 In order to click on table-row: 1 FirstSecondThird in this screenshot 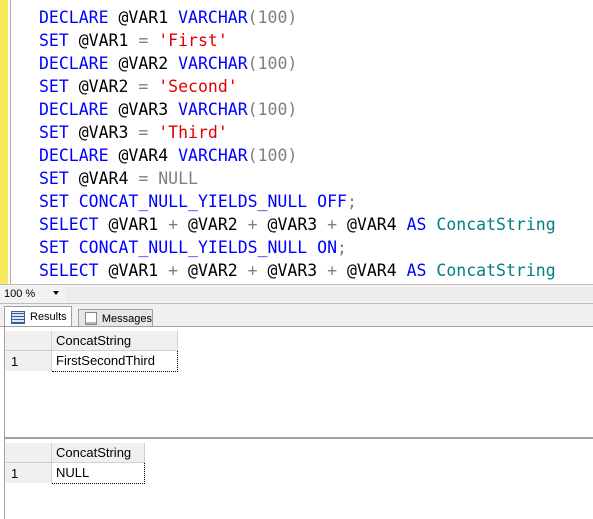, I will do `click(91, 361)`.